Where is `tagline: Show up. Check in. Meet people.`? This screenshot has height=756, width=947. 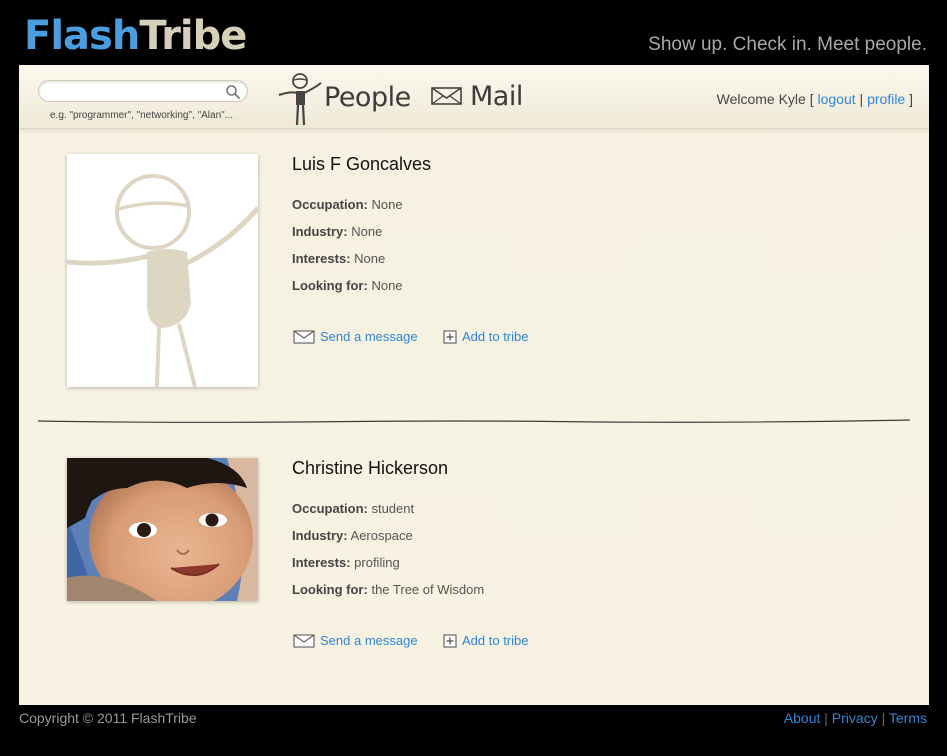 tagline: Show up. Check in. Meet people. is located at coordinates (787, 44).